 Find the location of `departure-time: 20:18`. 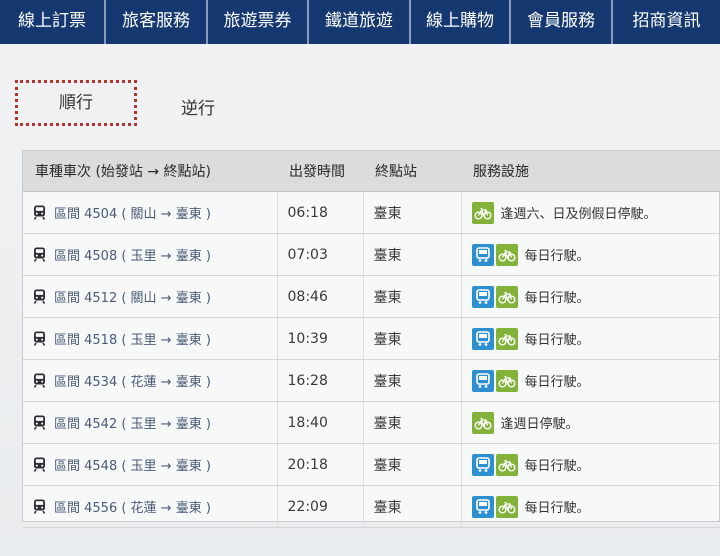

departure-time: 20:18 is located at coordinates (320, 464).